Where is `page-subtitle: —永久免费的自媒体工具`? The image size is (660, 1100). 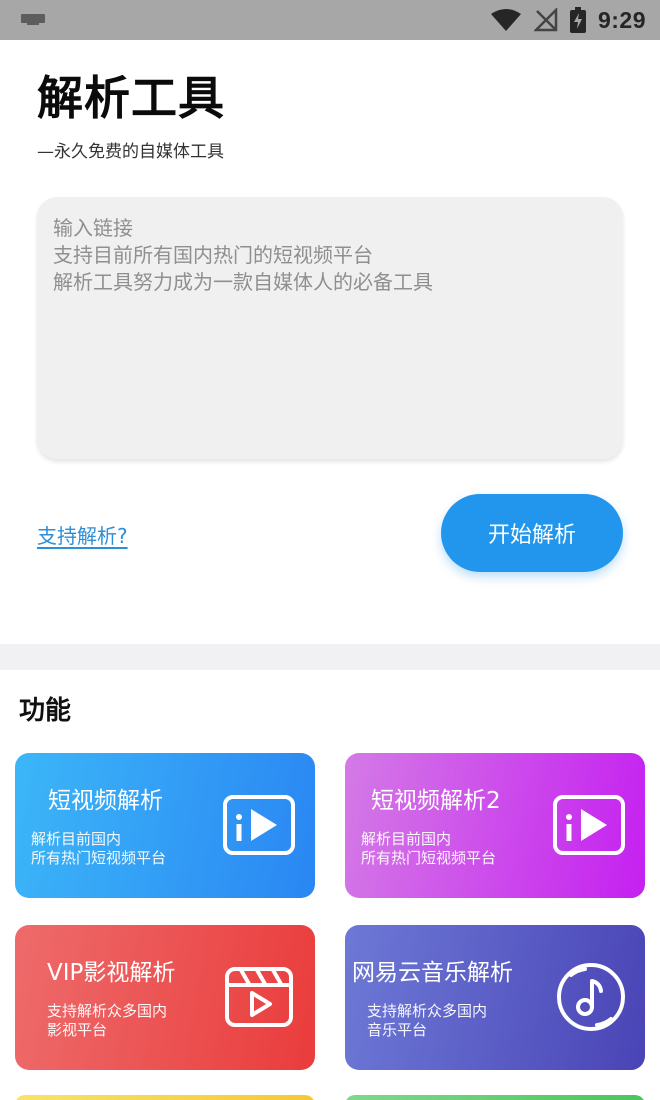 page-subtitle: —永久免费的自媒体工具 is located at coordinates (130, 152).